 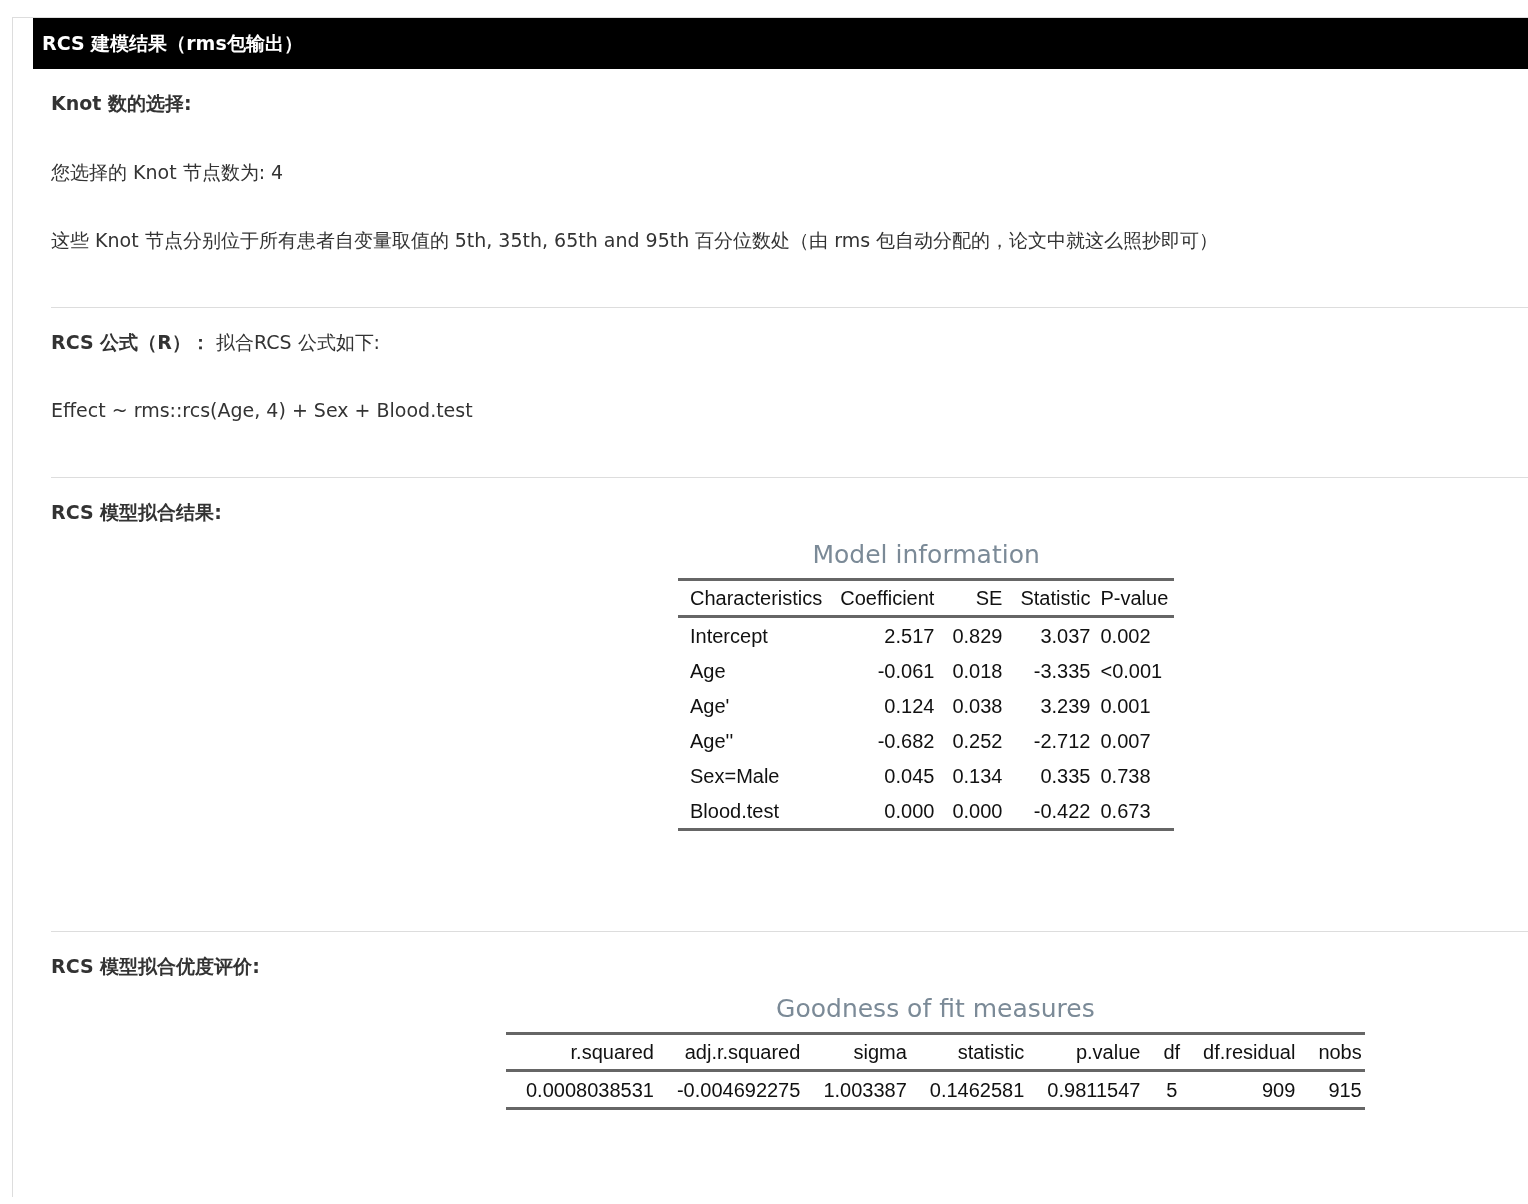 I want to click on table-cell: 0.1462581, so click(x=968, y=1089).